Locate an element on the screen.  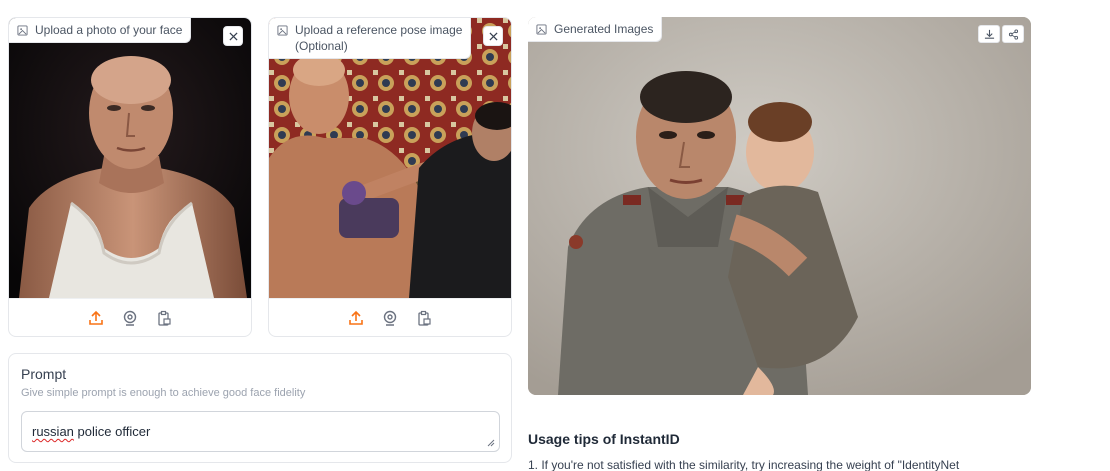
generated-images-label: Generated Images is located at coordinates (595, 29).